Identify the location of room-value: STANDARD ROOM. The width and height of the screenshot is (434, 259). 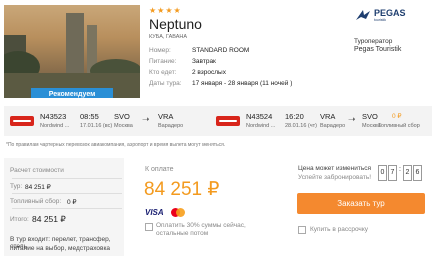
(221, 50).